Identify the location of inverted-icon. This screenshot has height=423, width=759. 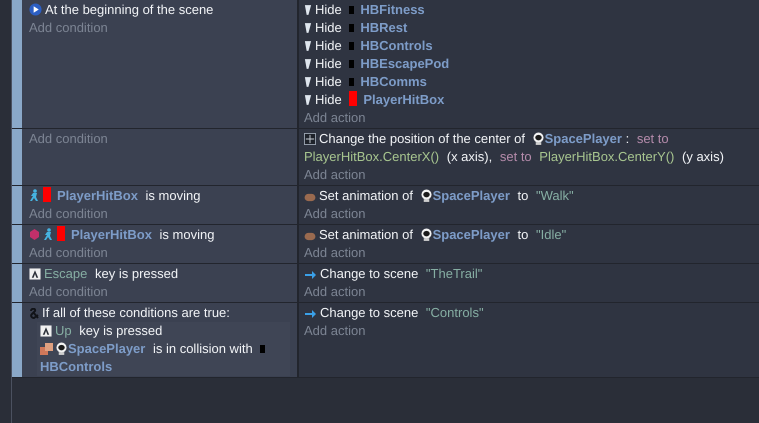
(34, 234).